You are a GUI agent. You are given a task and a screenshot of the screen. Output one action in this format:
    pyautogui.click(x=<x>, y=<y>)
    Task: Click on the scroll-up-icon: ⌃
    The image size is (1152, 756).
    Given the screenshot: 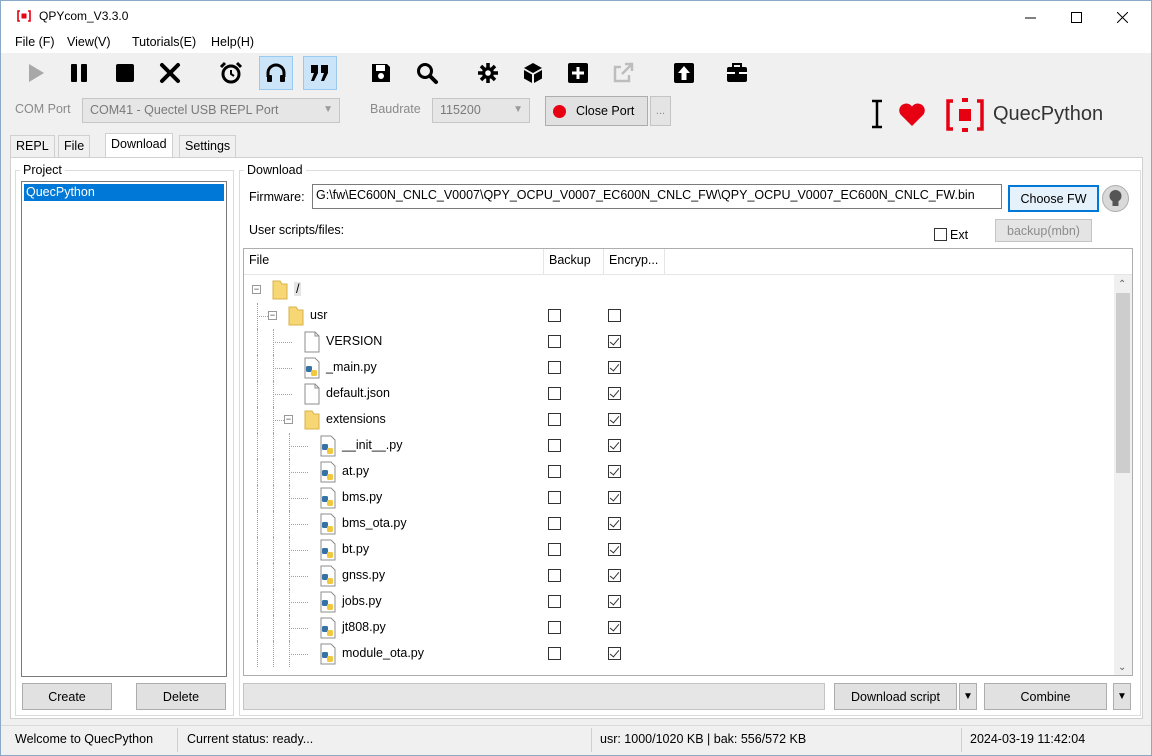 What is the action you would take?
    pyautogui.click(x=1122, y=284)
    